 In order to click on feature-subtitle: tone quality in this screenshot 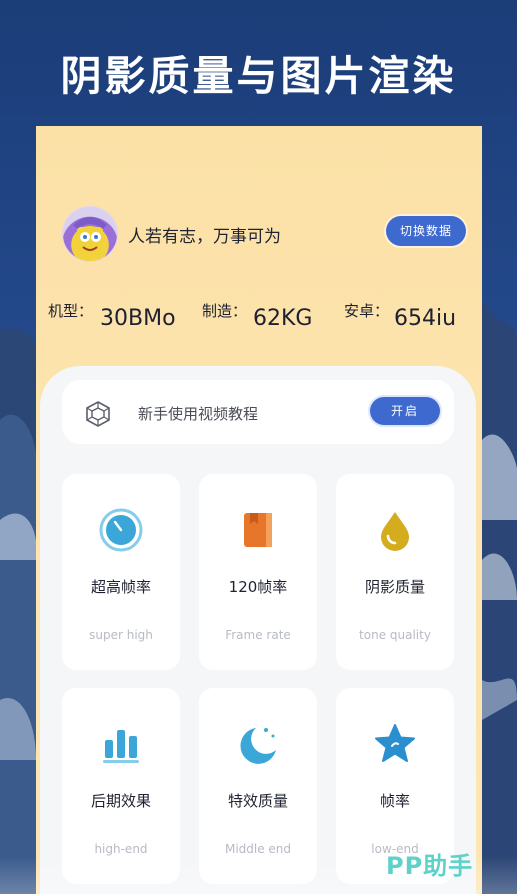, I will do `click(395, 635)`.